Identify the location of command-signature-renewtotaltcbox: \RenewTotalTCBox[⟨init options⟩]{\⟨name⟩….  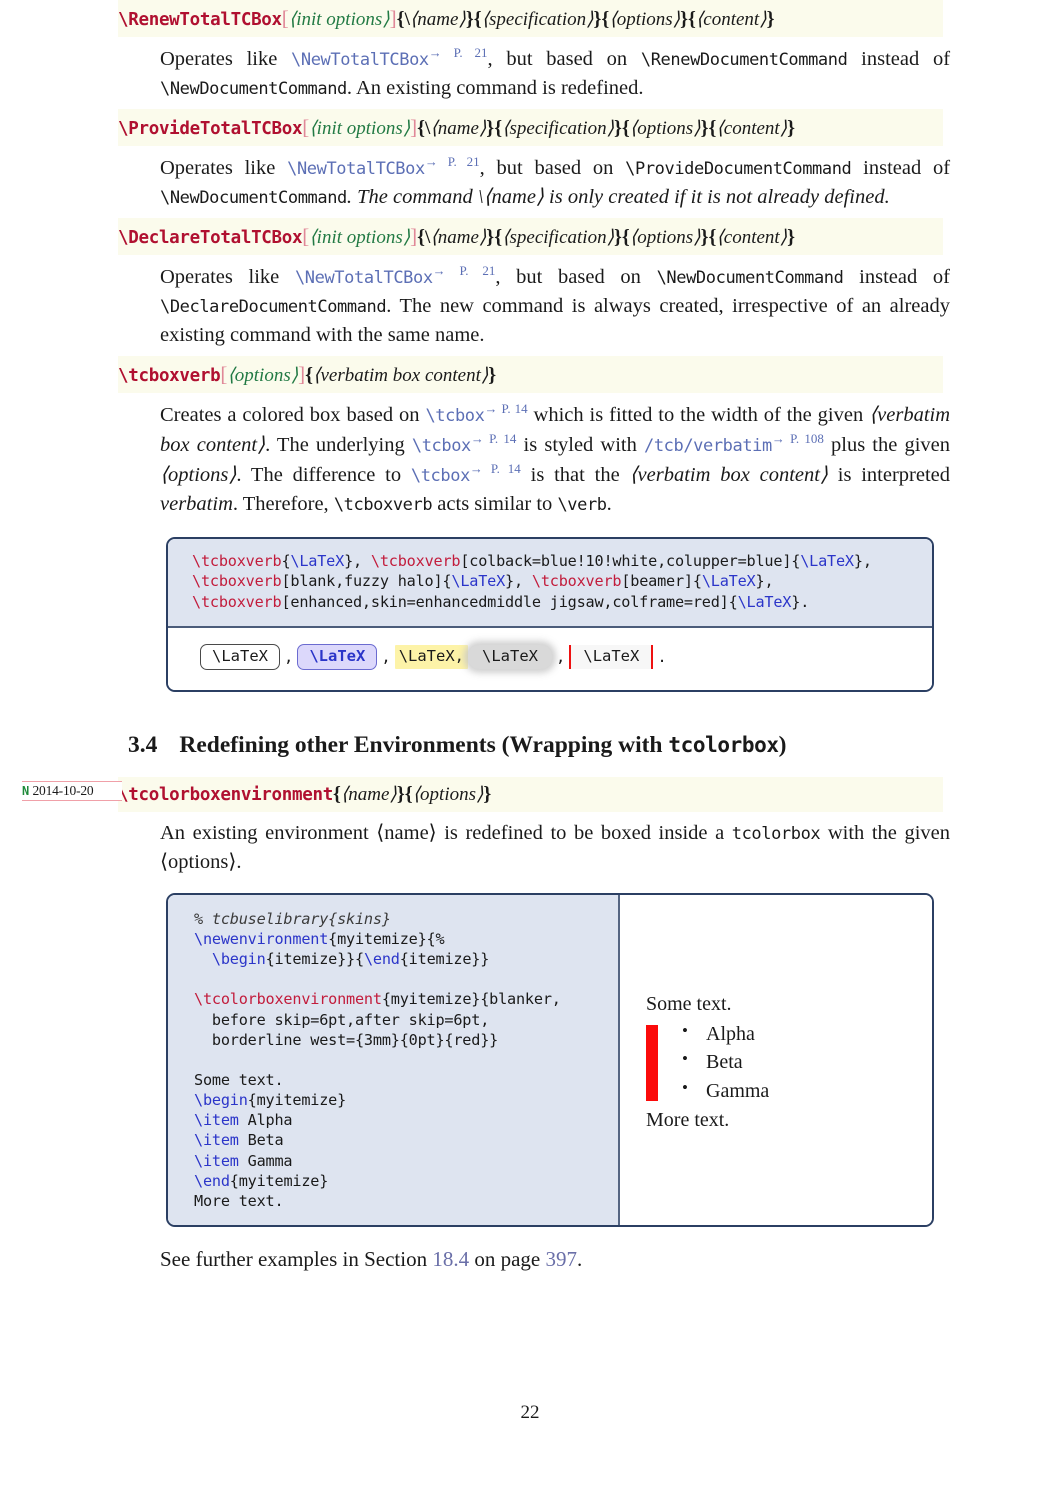
(530, 18).